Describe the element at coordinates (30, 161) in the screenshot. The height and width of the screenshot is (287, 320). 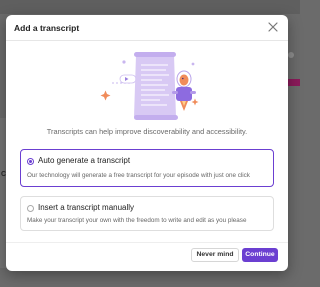
I see `radio-selected` at that location.